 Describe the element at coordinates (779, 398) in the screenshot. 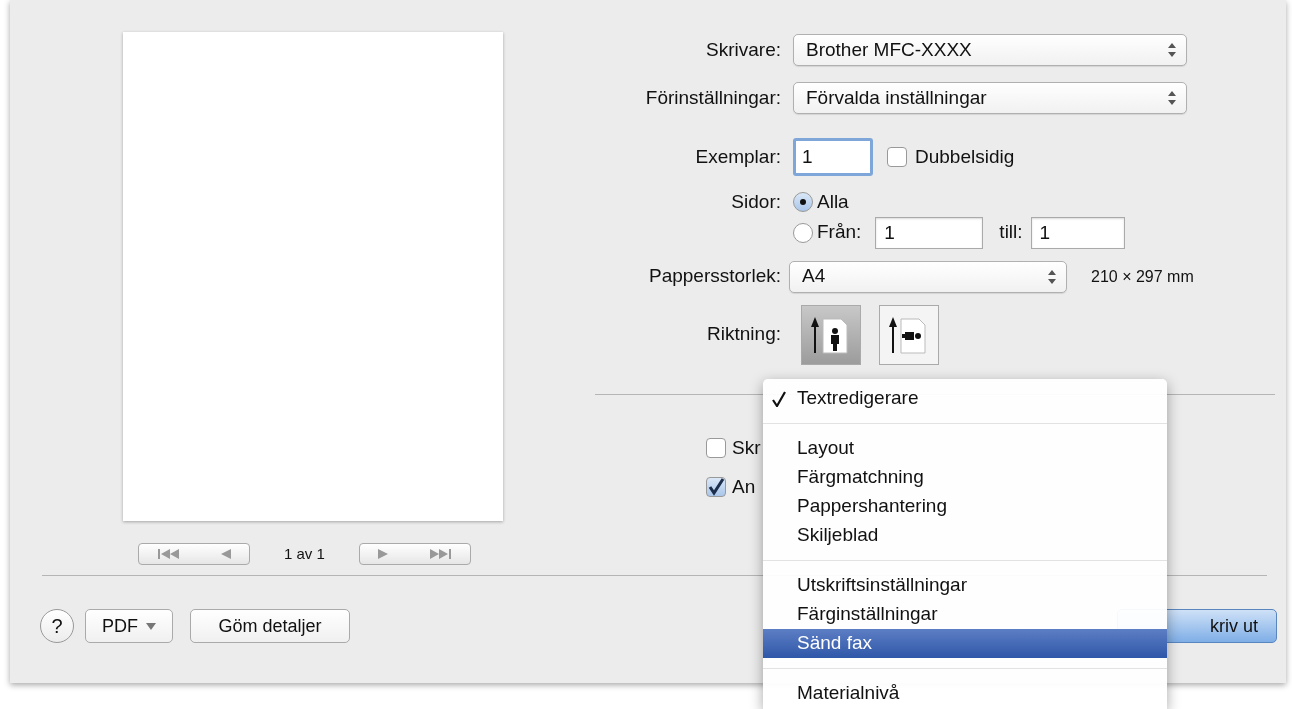

I see `checkmark-icon` at that location.